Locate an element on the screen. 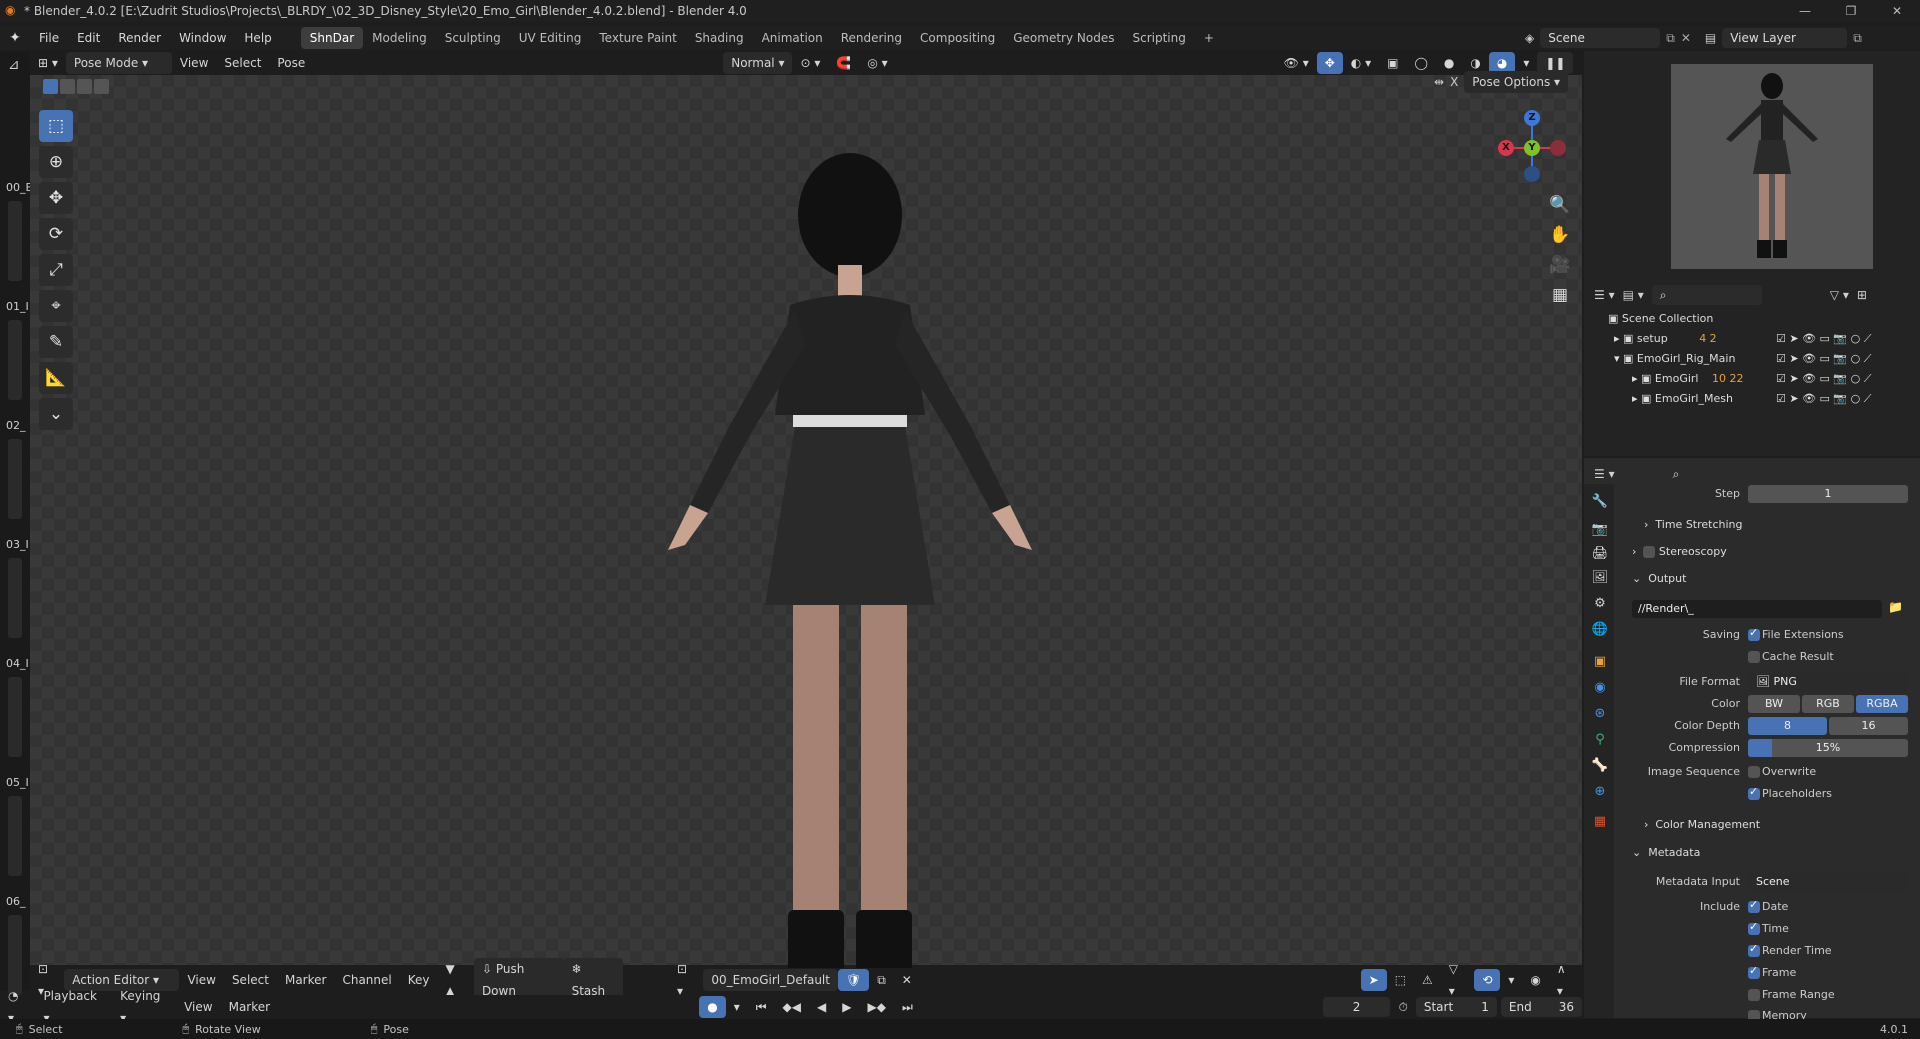 This screenshot has width=1920, height=1039. compression-slider: 15% is located at coordinates (1828, 748).